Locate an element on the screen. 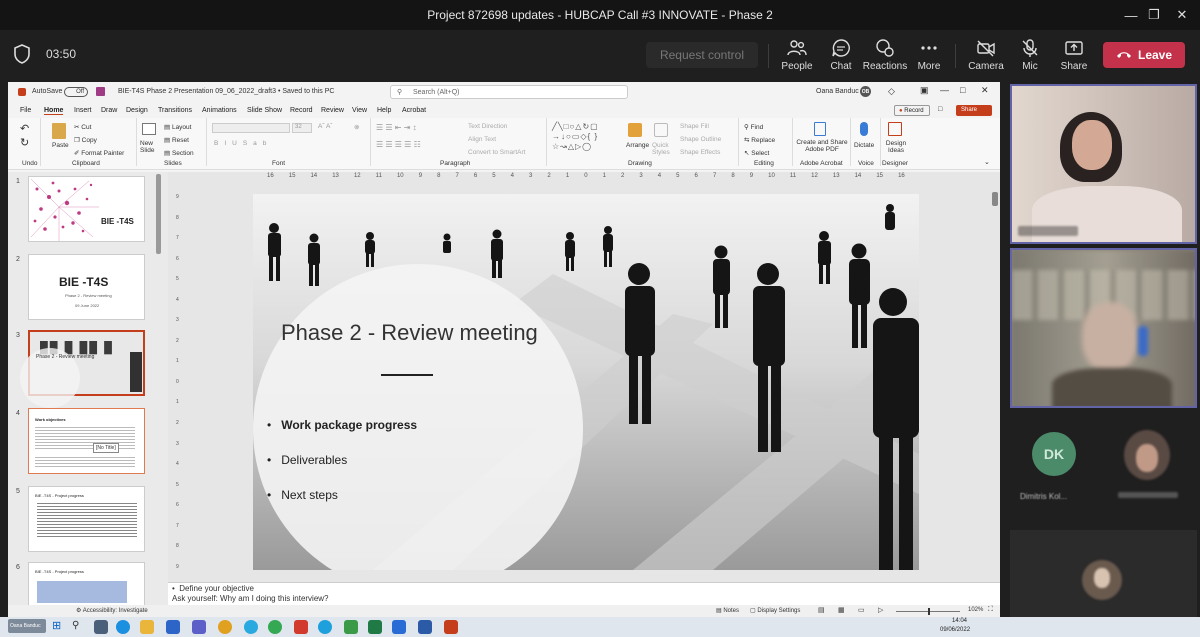 The height and width of the screenshot is (637, 1200). undo-icon: ↶ is located at coordinates (24, 128).